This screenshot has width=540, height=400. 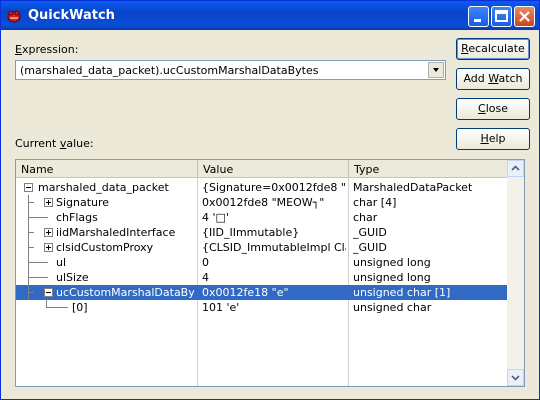 I want to click on expression-label: Expression:, so click(x=47, y=49).